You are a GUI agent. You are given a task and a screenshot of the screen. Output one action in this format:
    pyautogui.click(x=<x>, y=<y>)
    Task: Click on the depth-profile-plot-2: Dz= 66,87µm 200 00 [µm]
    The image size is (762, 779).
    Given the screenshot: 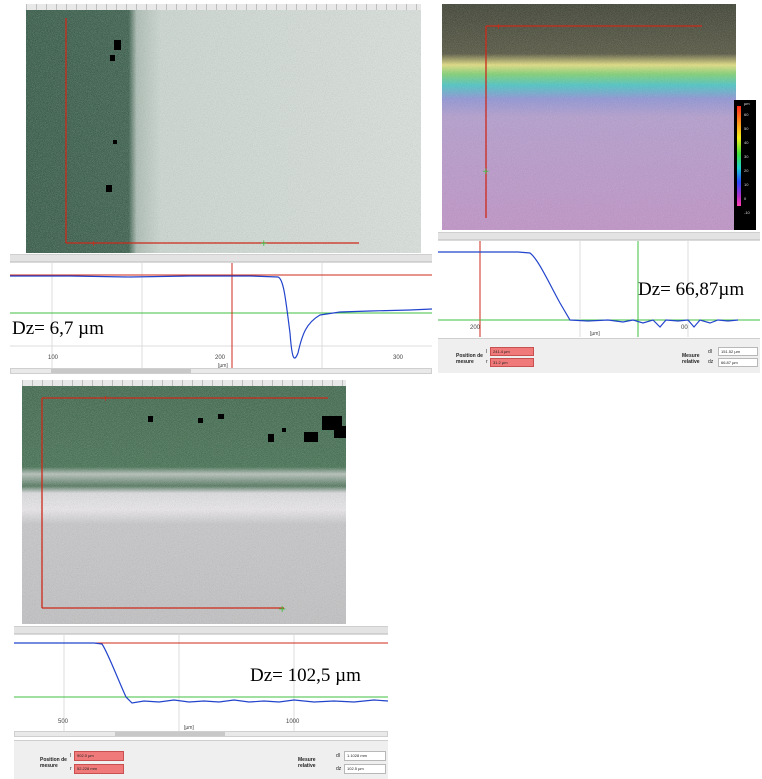 What is the action you would take?
    pyautogui.click(x=599, y=288)
    